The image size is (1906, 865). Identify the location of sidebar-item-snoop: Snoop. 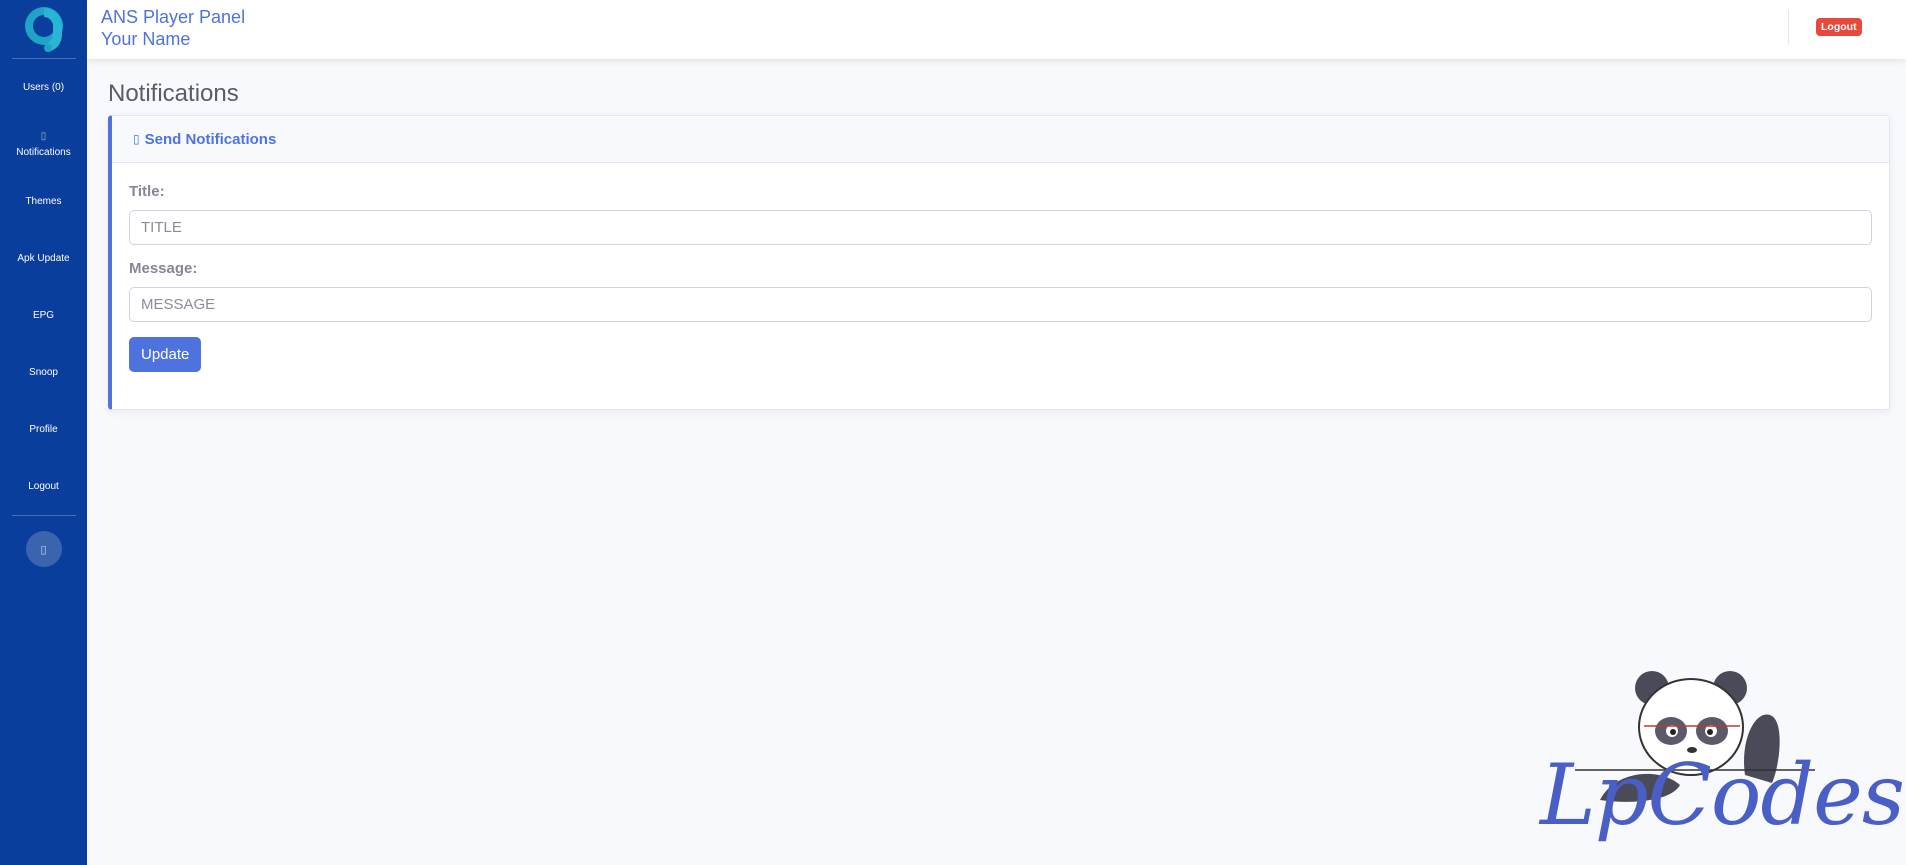
(43, 372).